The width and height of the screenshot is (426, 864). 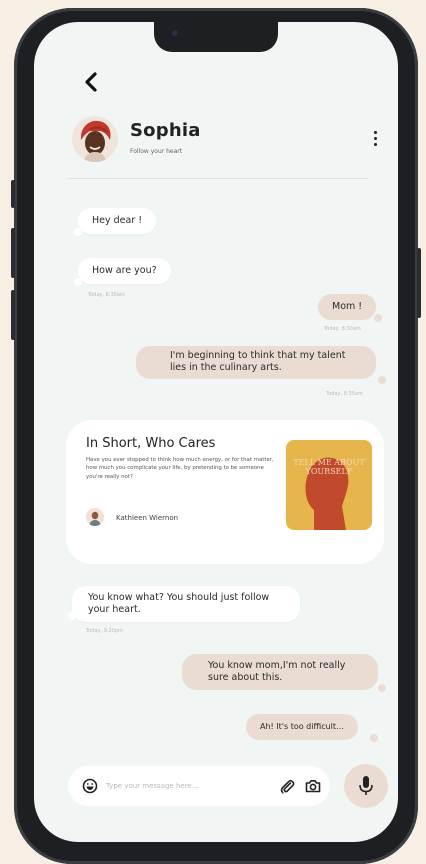 I want to click on message-text: Hey dear !, so click(x=117, y=220).